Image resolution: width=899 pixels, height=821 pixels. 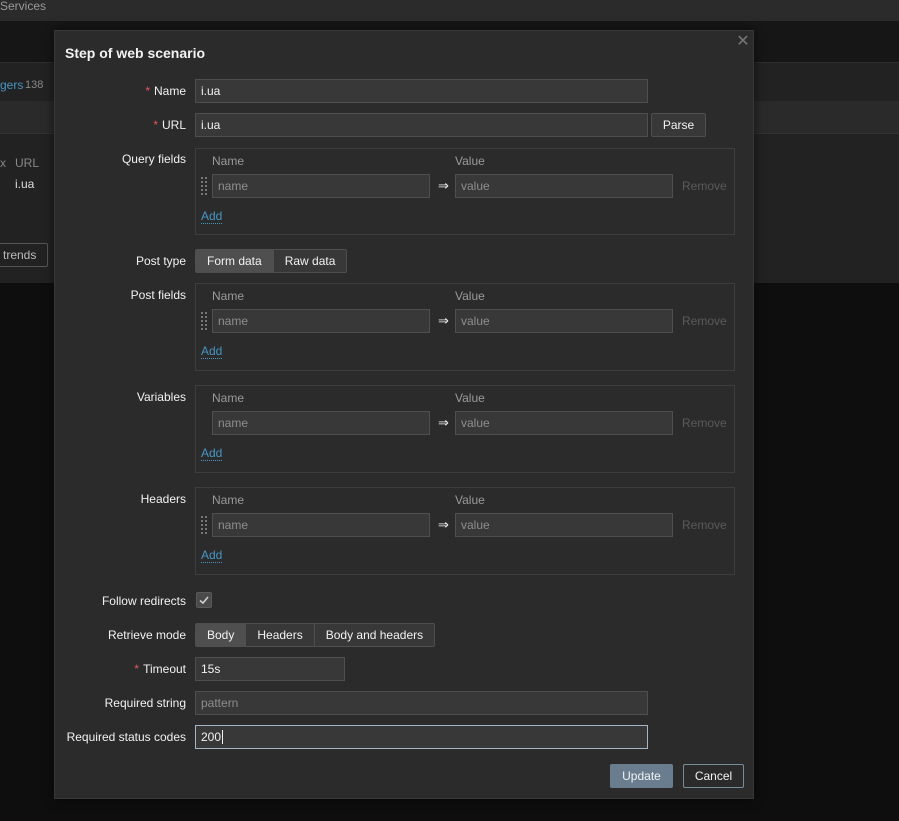 What do you see at coordinates (280, 635) in the screenshot?
I see `retrieve-mode-headers: Headers` at bounding box center [280, 635].